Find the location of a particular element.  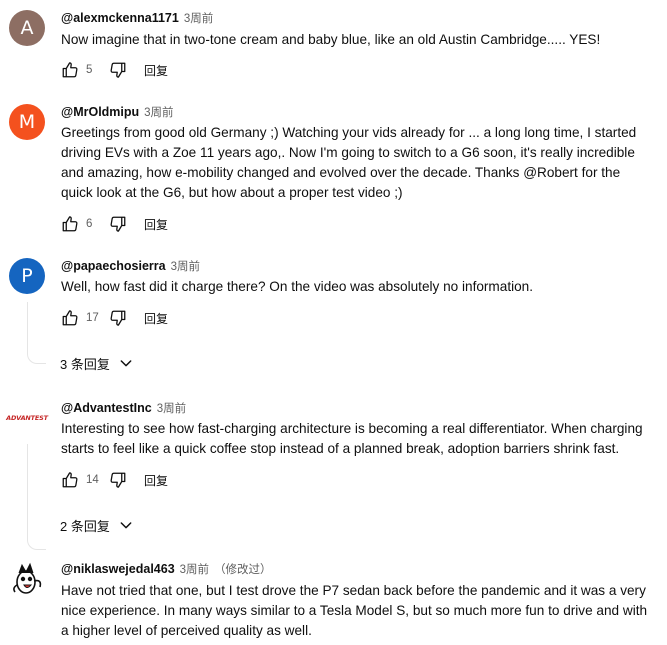

avatar: M is located at coordinates (27, 122).